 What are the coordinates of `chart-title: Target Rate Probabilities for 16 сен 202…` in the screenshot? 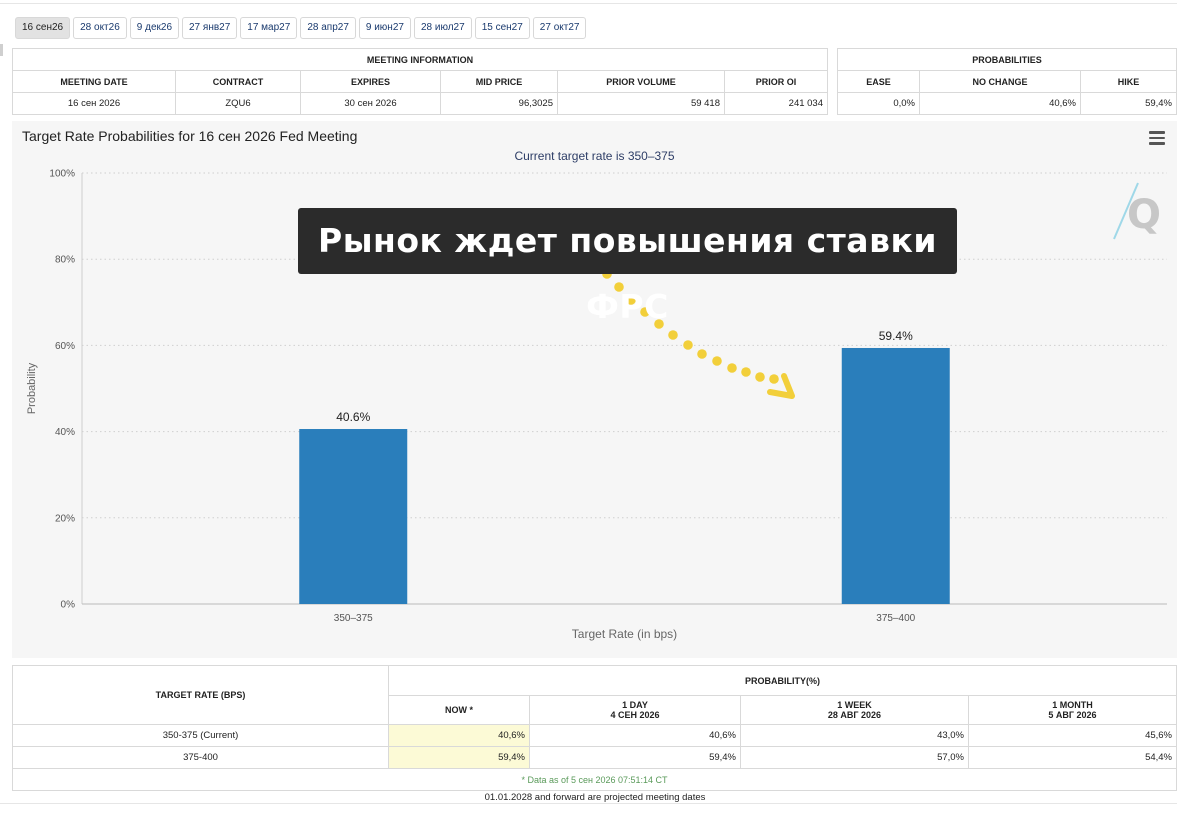 It's located at (190, 136).